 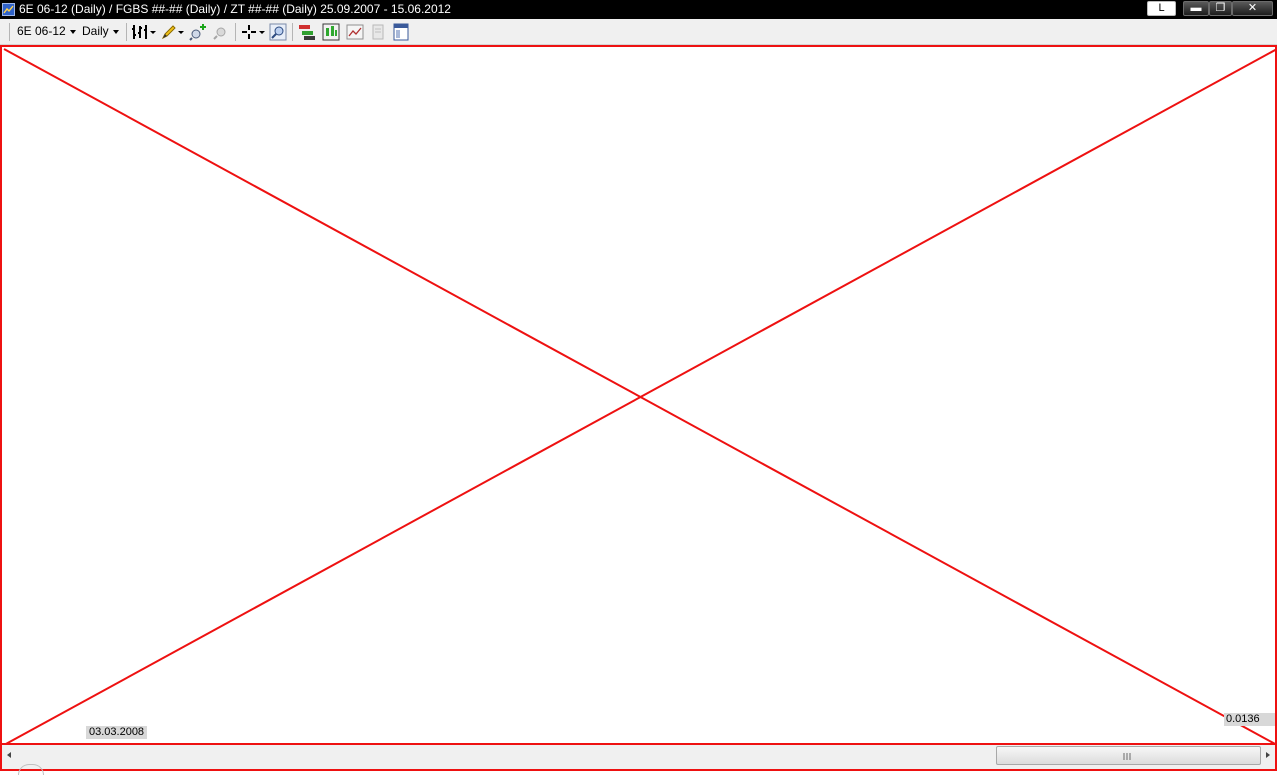 What do you see at coordinates (1220, 8) in the screenshot?
I see `maximize-button: ❐` at bounding box center [1220, 8].